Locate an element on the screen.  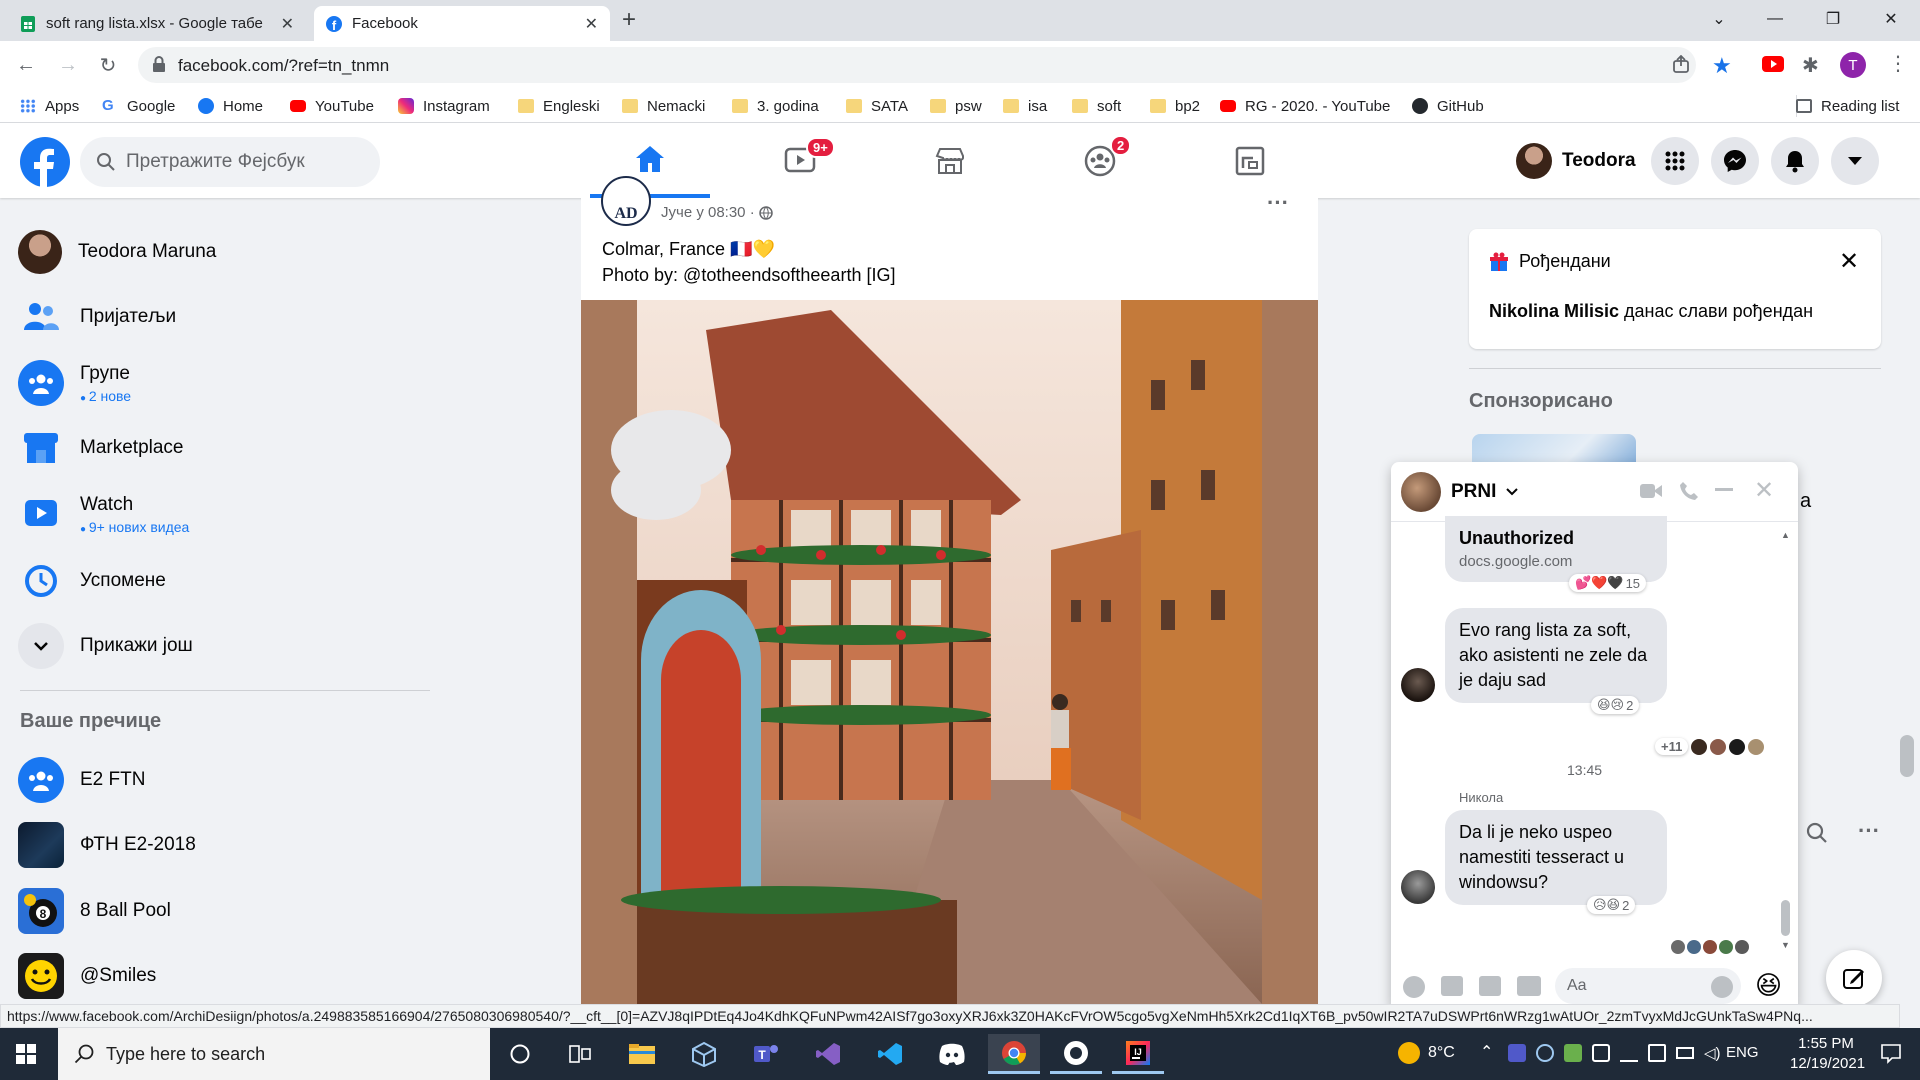
account-button is located at coordinates (1855, 161).